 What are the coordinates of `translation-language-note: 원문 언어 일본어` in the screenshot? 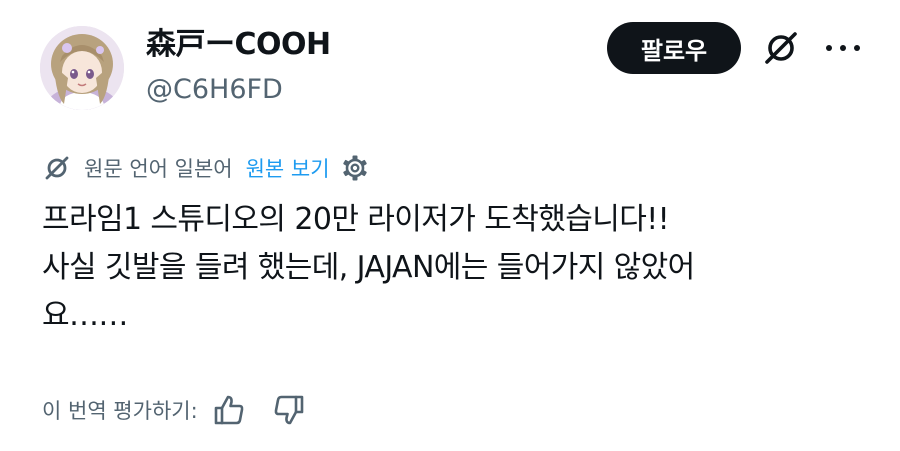 It's located at (158, 169).